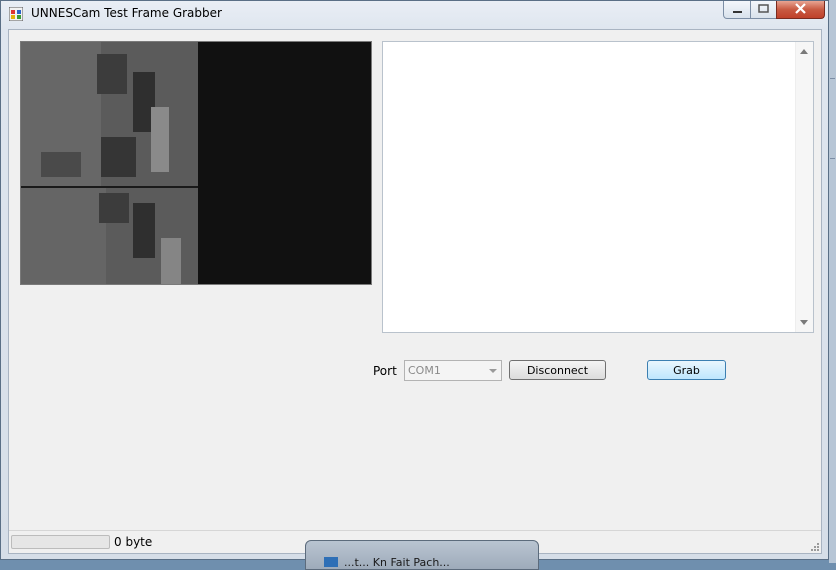 This screenshot has height=570, width=836. I want to click on frame-image-bottom, so click(109, 236).